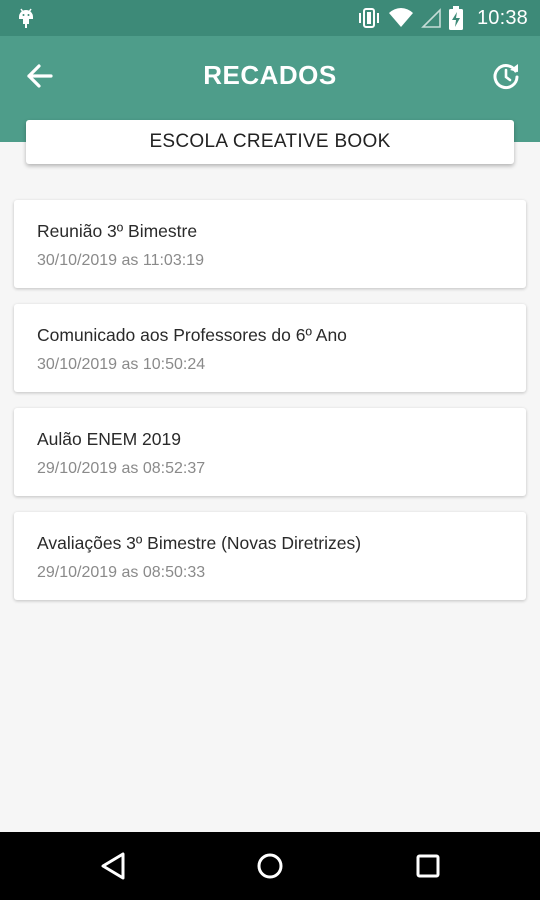 The height and width of the screenshot is (900, 540). What do you see at coordinates (121, 572) in the screenshot?
I see `message-date: 29/10/2019 as 08:50:33` at bounding box center [121, 572].